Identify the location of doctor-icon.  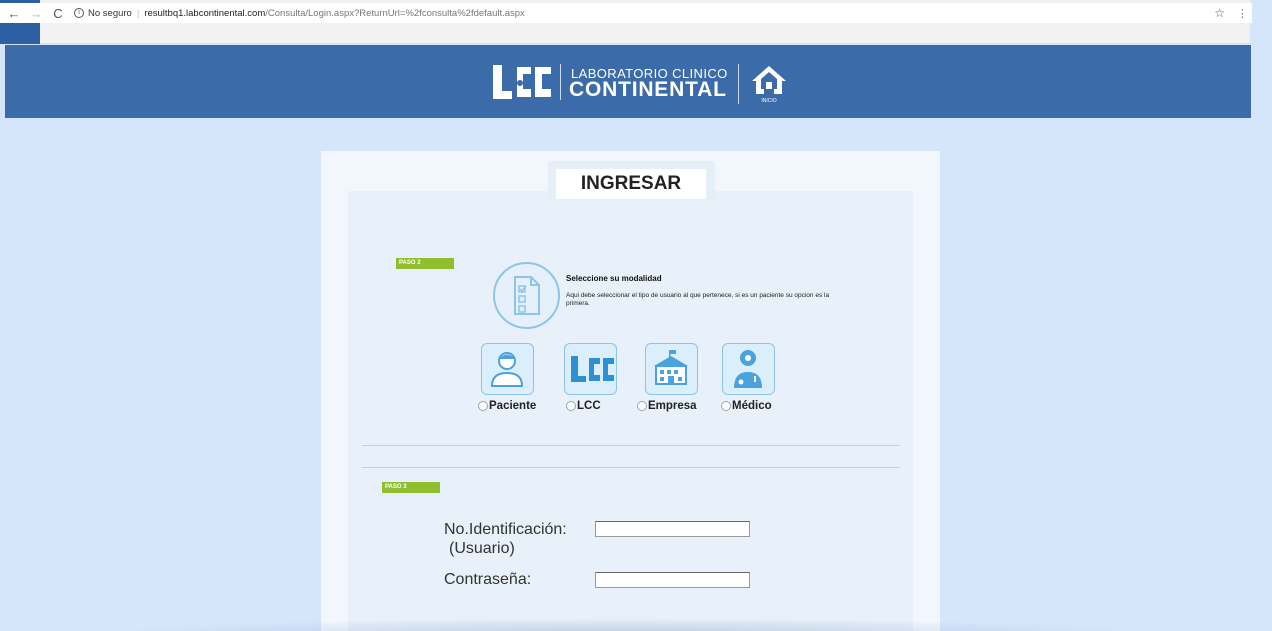
(748, 369).